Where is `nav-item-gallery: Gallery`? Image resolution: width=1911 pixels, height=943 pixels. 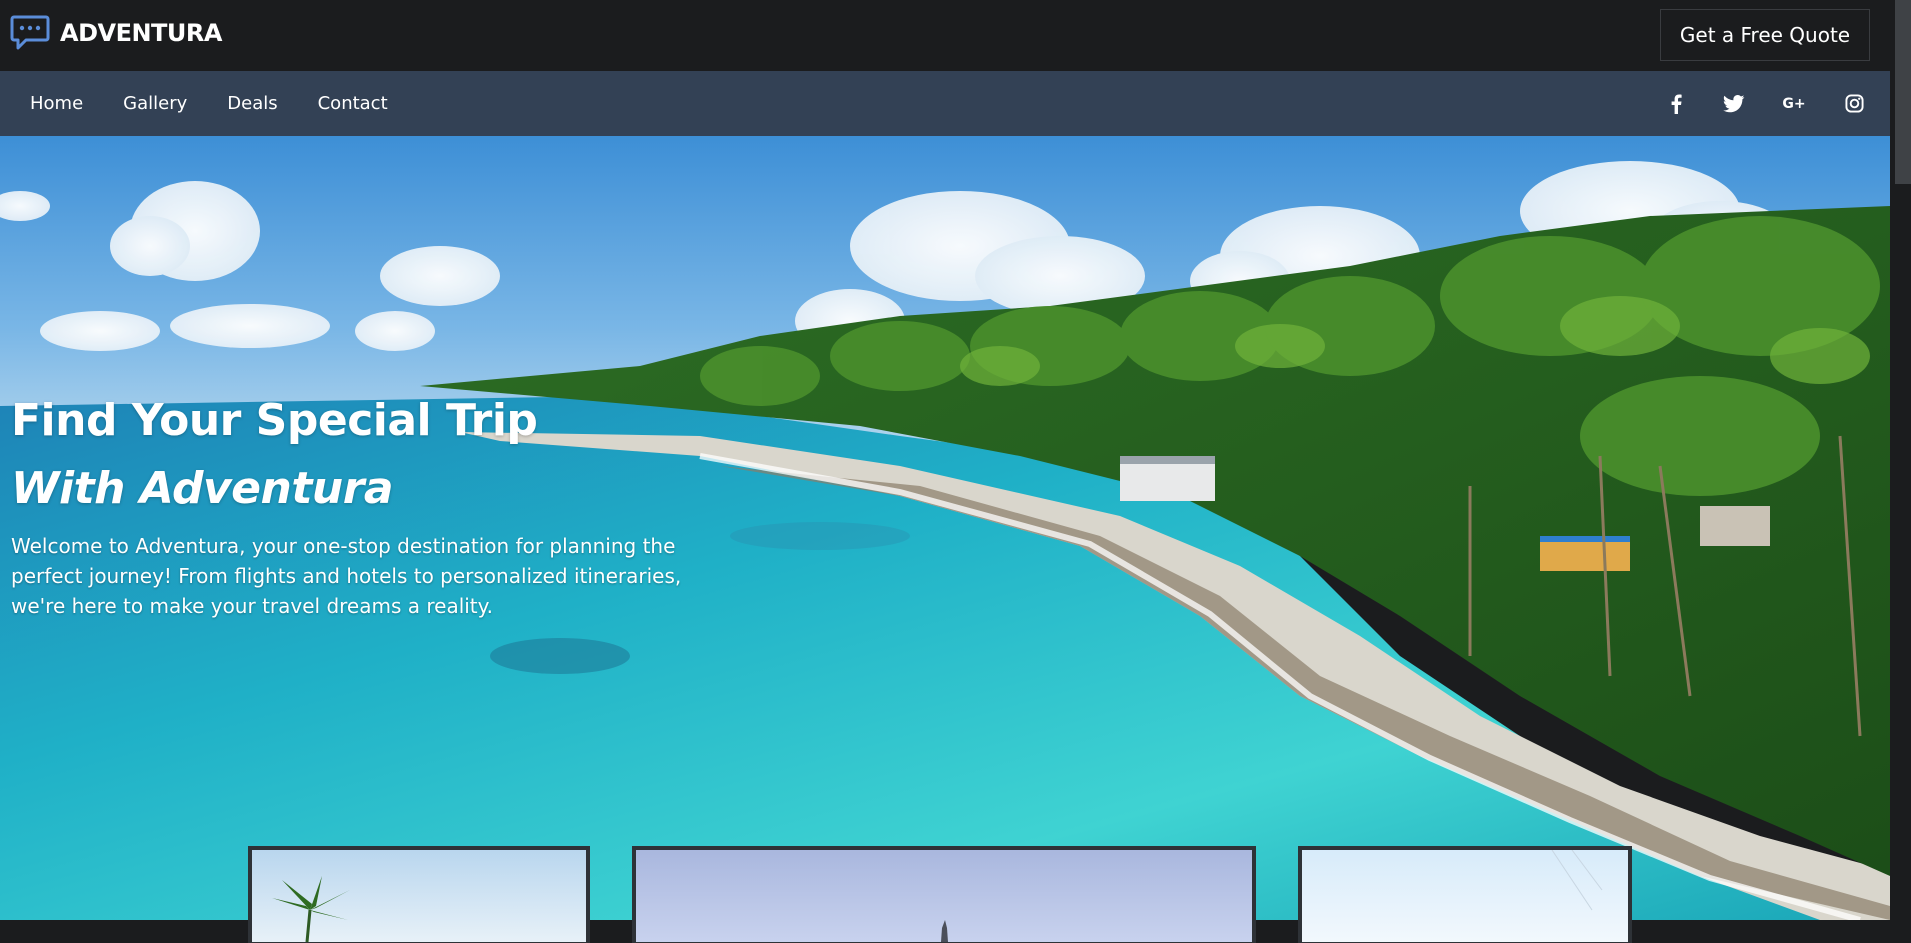
nav-item-gallery: Gallery is located at coordinates (155, 103).